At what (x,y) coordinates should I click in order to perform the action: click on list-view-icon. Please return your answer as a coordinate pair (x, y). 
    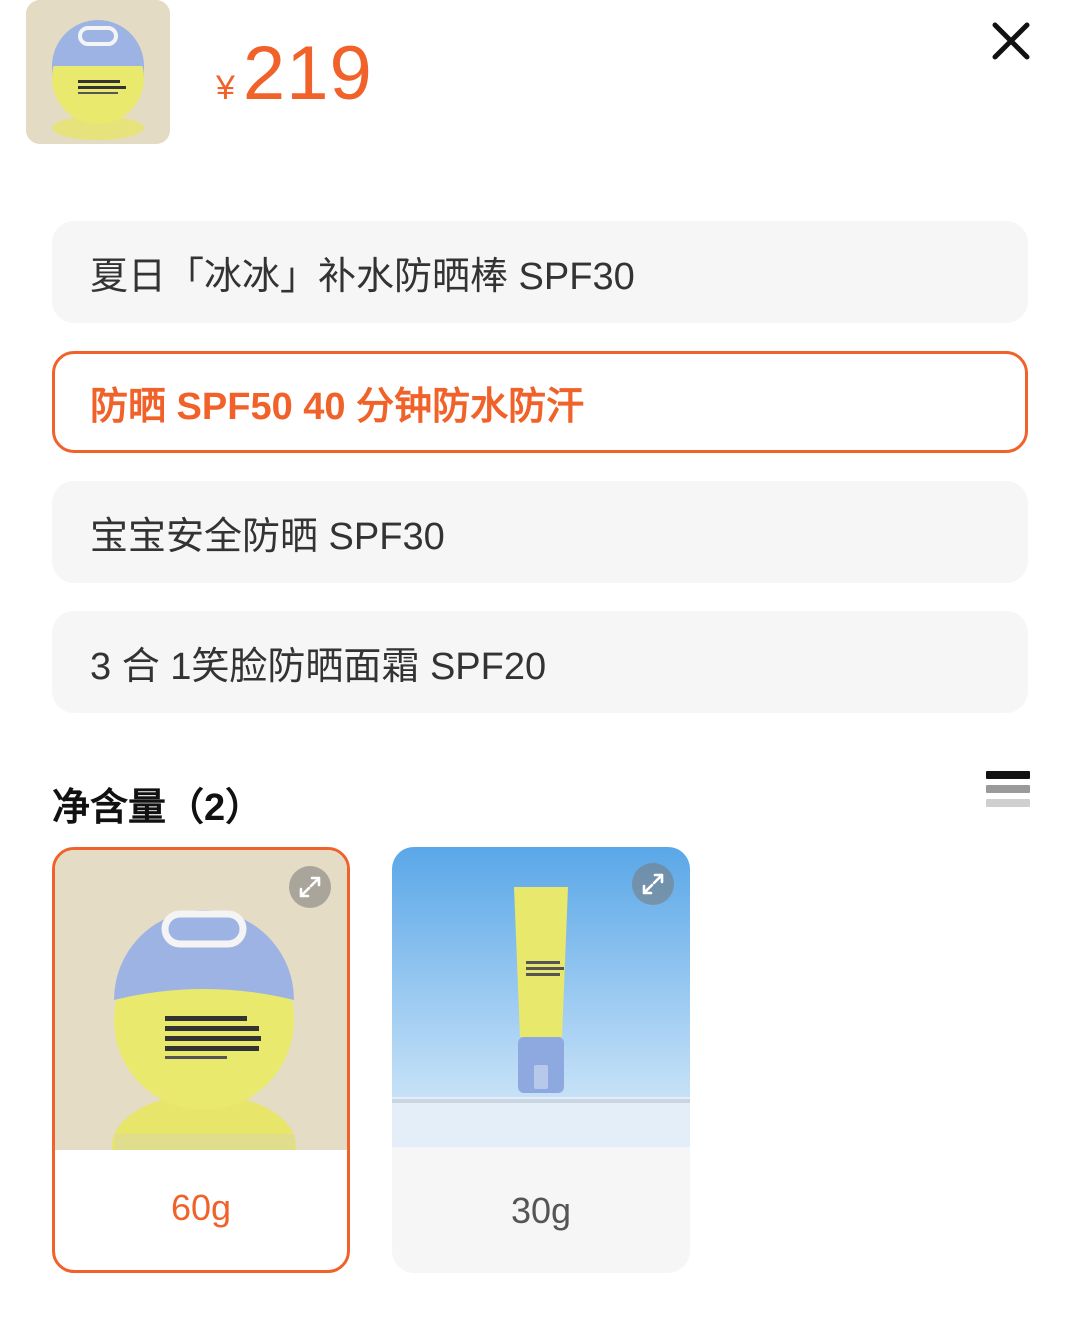
    Looking at the image, I should click on (1008, 793).